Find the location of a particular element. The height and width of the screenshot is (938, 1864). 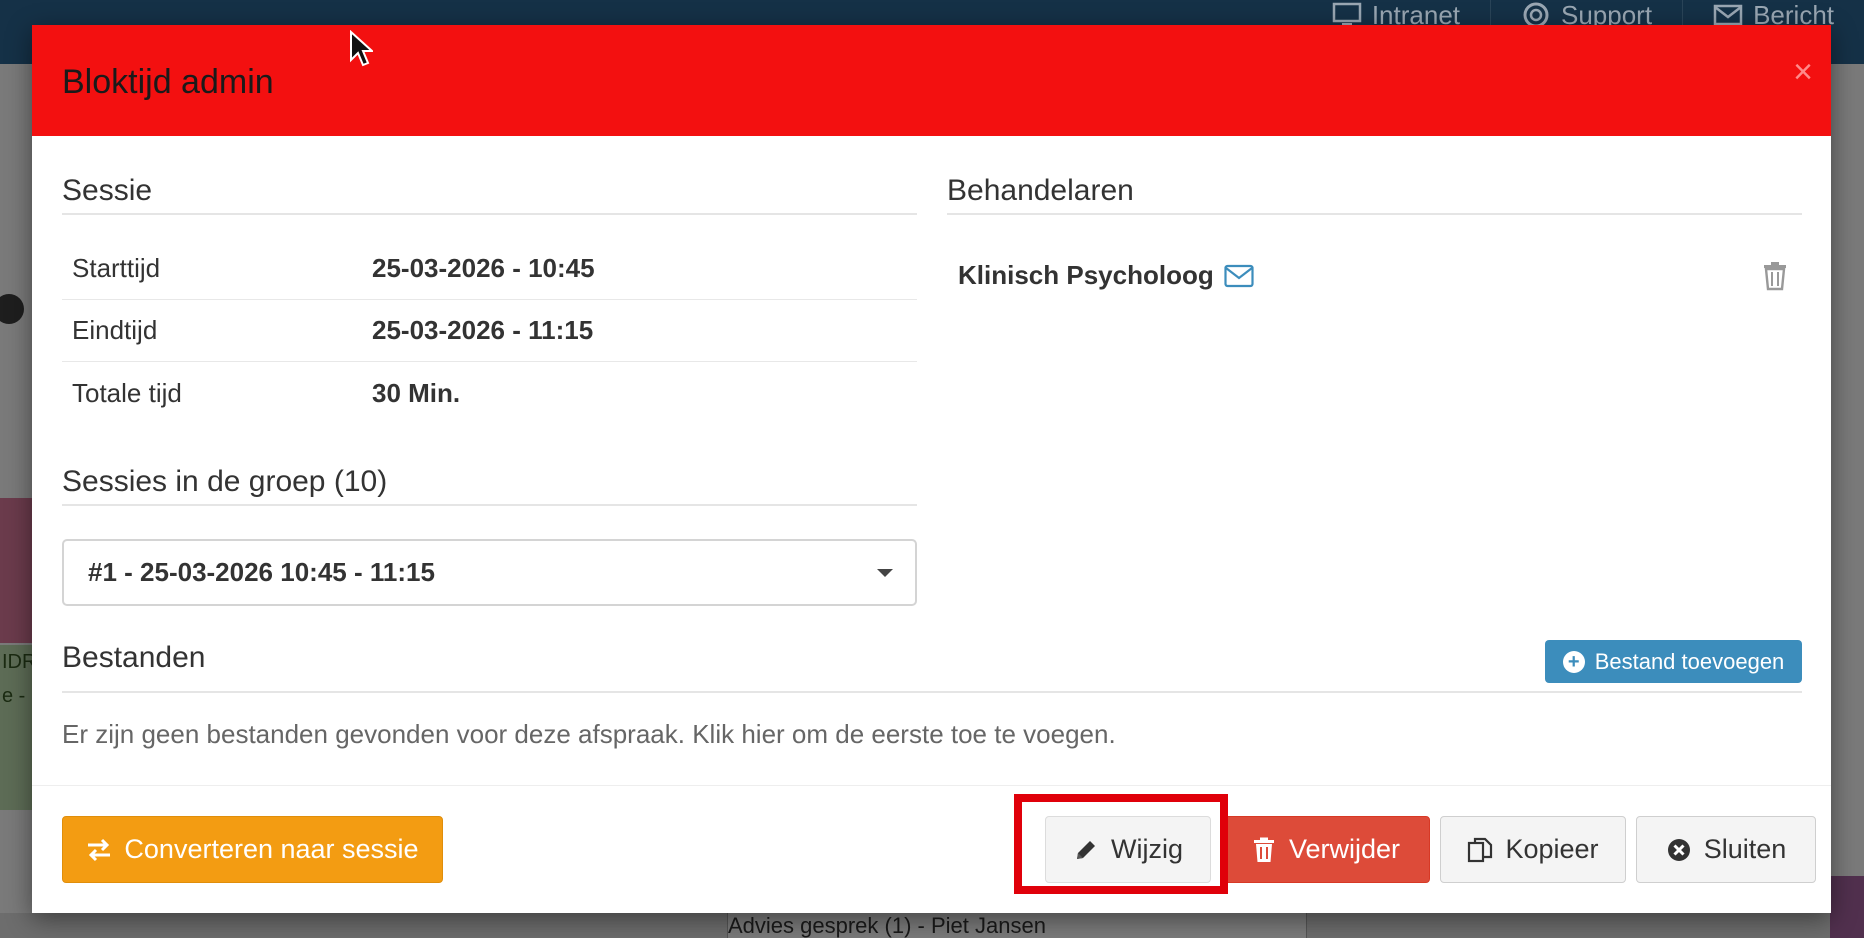

calendar-event-block: IDR e - is located at coordinates (16, 727).